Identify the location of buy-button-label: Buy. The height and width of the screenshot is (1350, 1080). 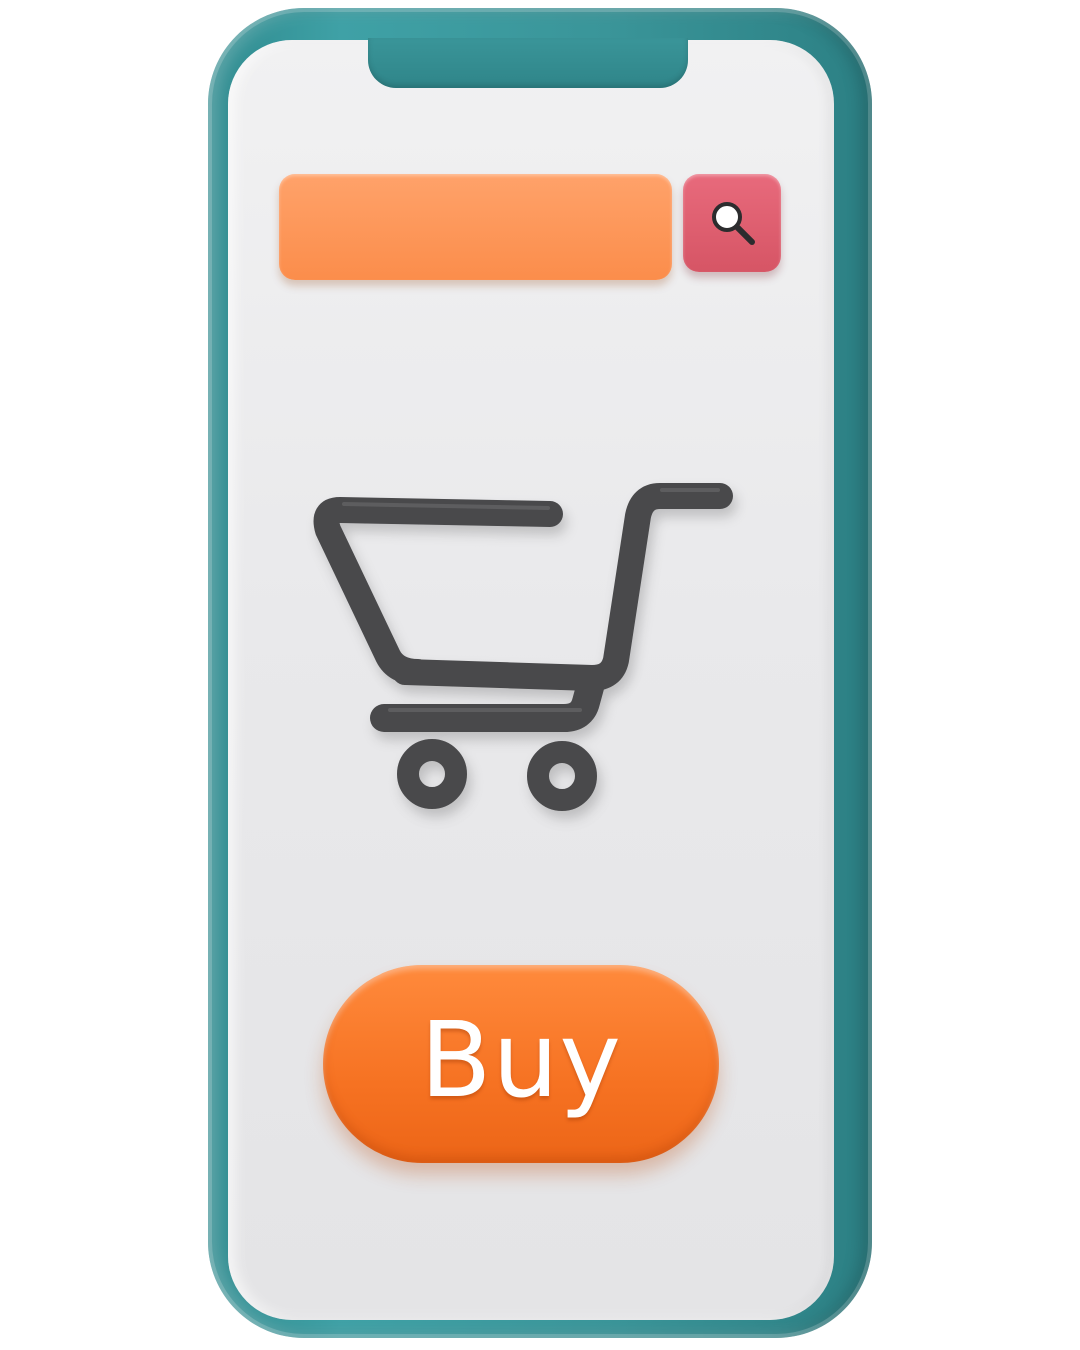
(521, 1060).